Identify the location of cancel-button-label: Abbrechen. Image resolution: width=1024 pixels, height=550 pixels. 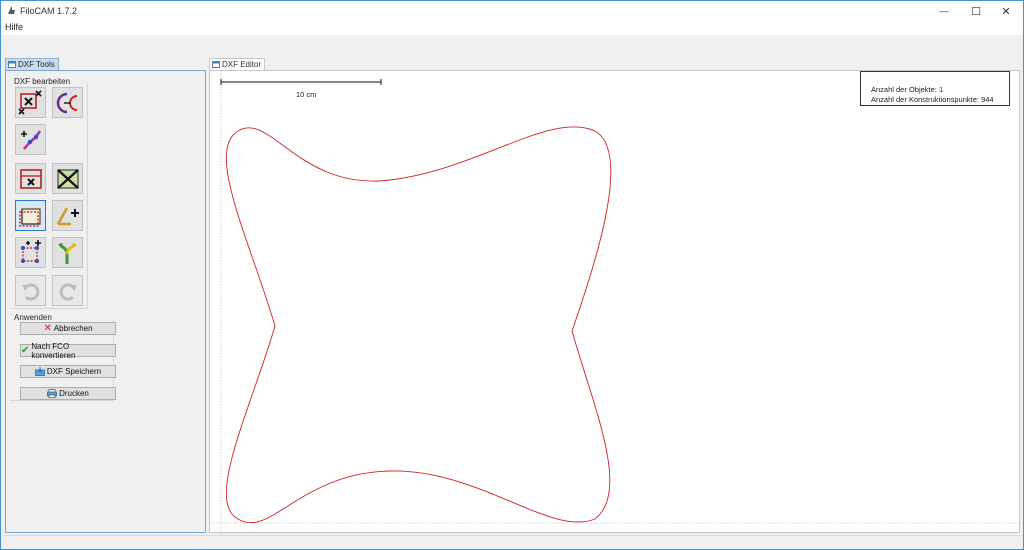
(73, 328).